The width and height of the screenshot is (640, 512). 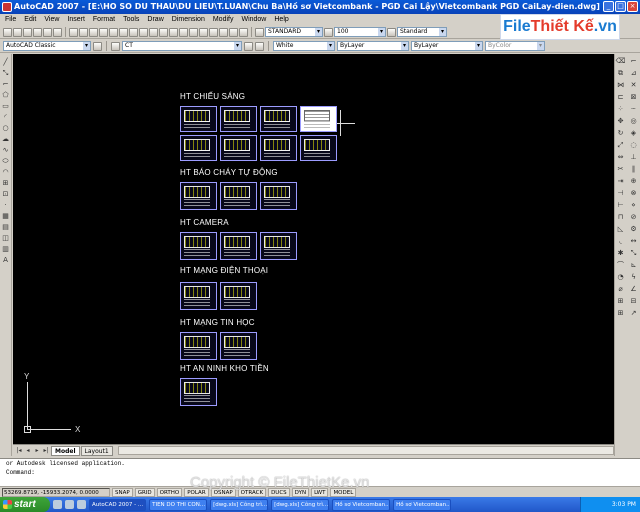 I want to click on coordinate-readout: 53269.8719, -15933.2074, 0.0000, so click(x=56, y=492).